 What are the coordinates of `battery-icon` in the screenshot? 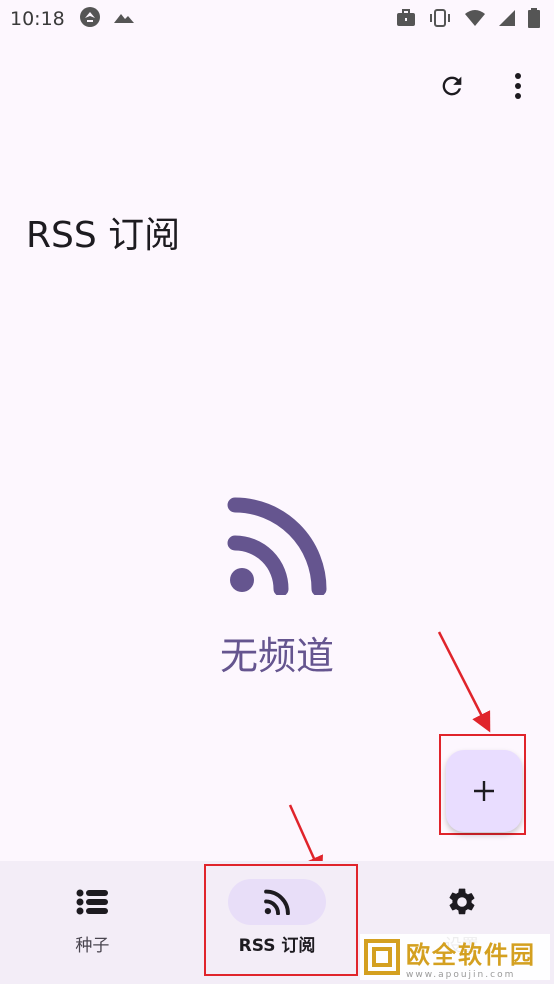 It's located at (534, 20).